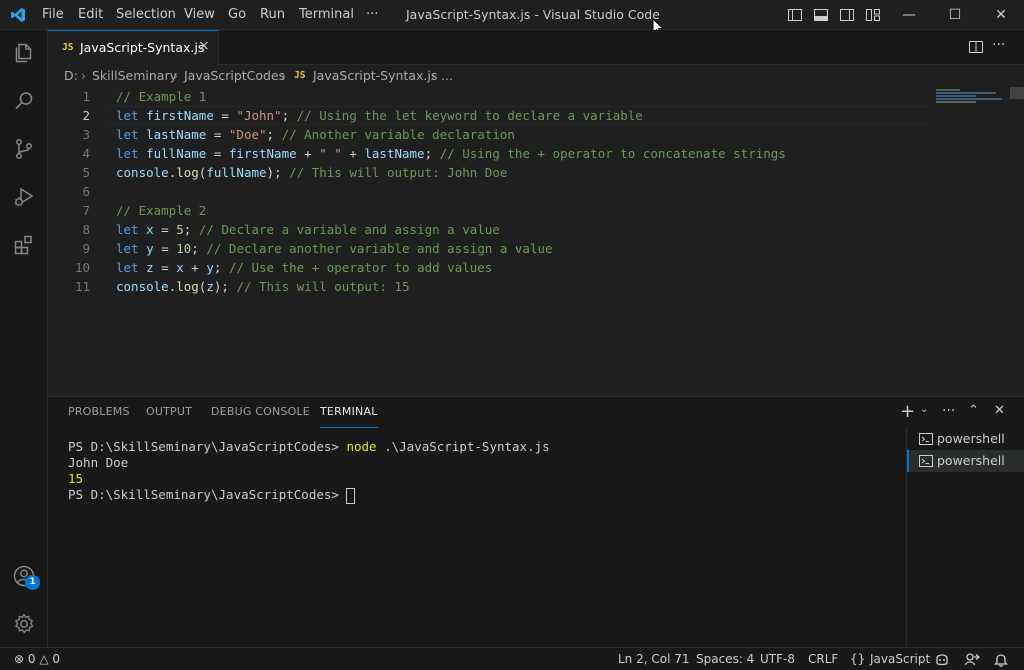 The height and width of the screenshot is (670, 1024). Describe the element at coordinates (86, 172) in the screenshot. I see `line-number: 5` at that location.